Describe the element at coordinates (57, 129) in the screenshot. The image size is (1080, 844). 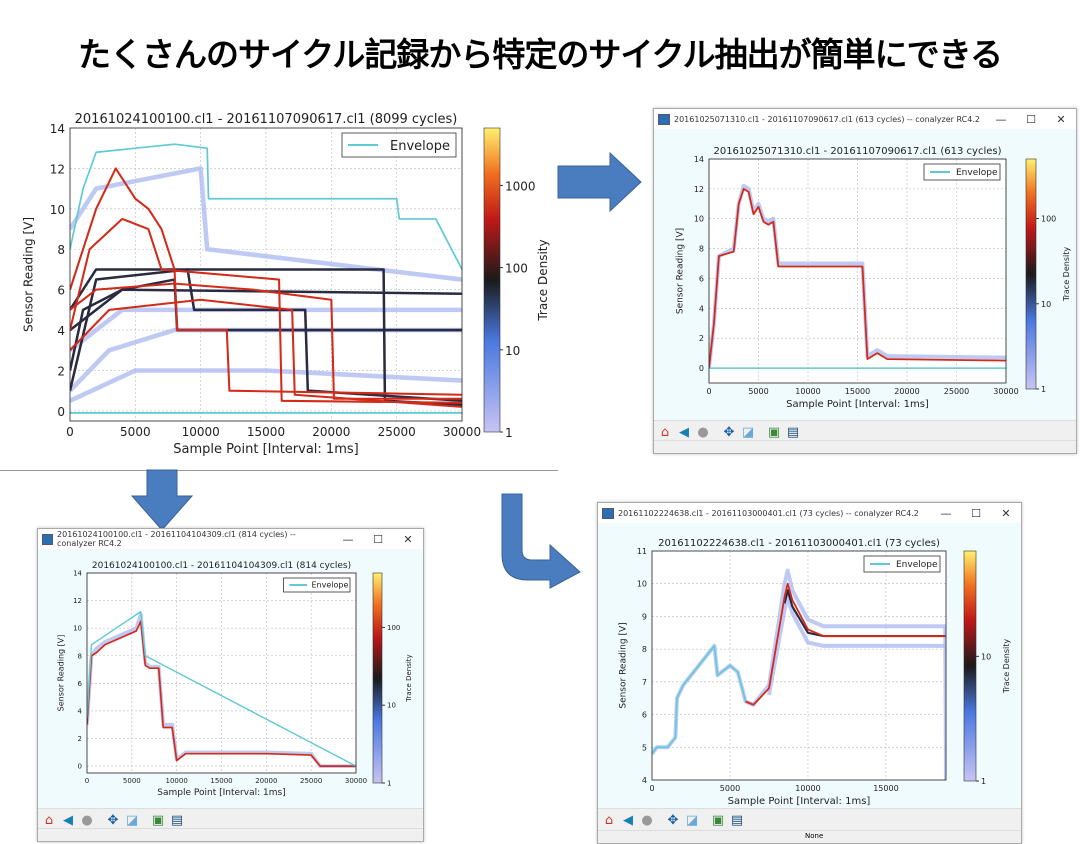
I see `y-tick-label: 14` at that location.